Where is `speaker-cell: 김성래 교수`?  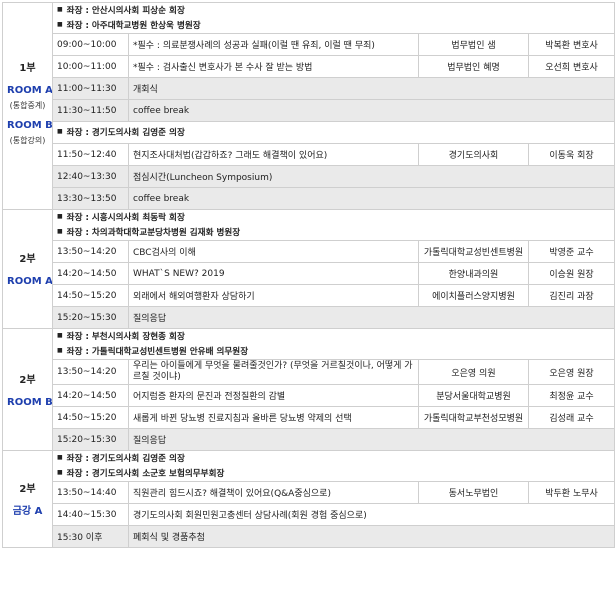
speaker-cell: 김성래 교수 is located at coordinates (571, 417).